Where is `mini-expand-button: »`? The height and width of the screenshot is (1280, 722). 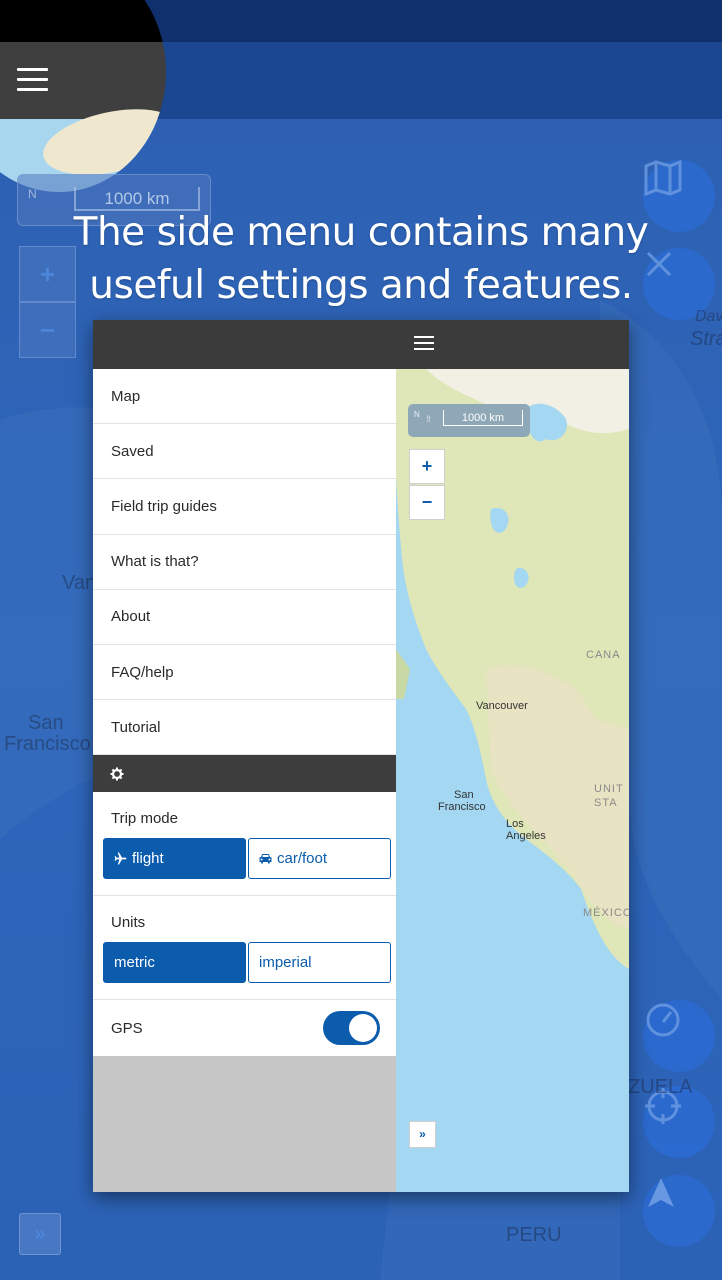
mini-expand-button: » is located at coordinates (422, 1134).